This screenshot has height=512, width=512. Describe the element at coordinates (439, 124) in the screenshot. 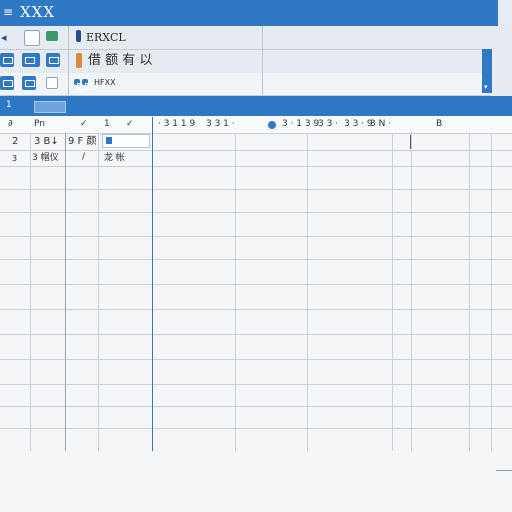

I see `header-cell: B` at that location.